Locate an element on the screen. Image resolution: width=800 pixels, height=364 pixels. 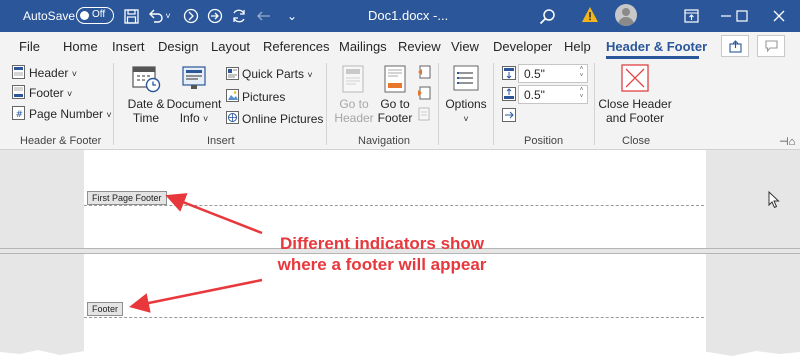
mouse-cursor-icon is located at coordinates (774, 199).